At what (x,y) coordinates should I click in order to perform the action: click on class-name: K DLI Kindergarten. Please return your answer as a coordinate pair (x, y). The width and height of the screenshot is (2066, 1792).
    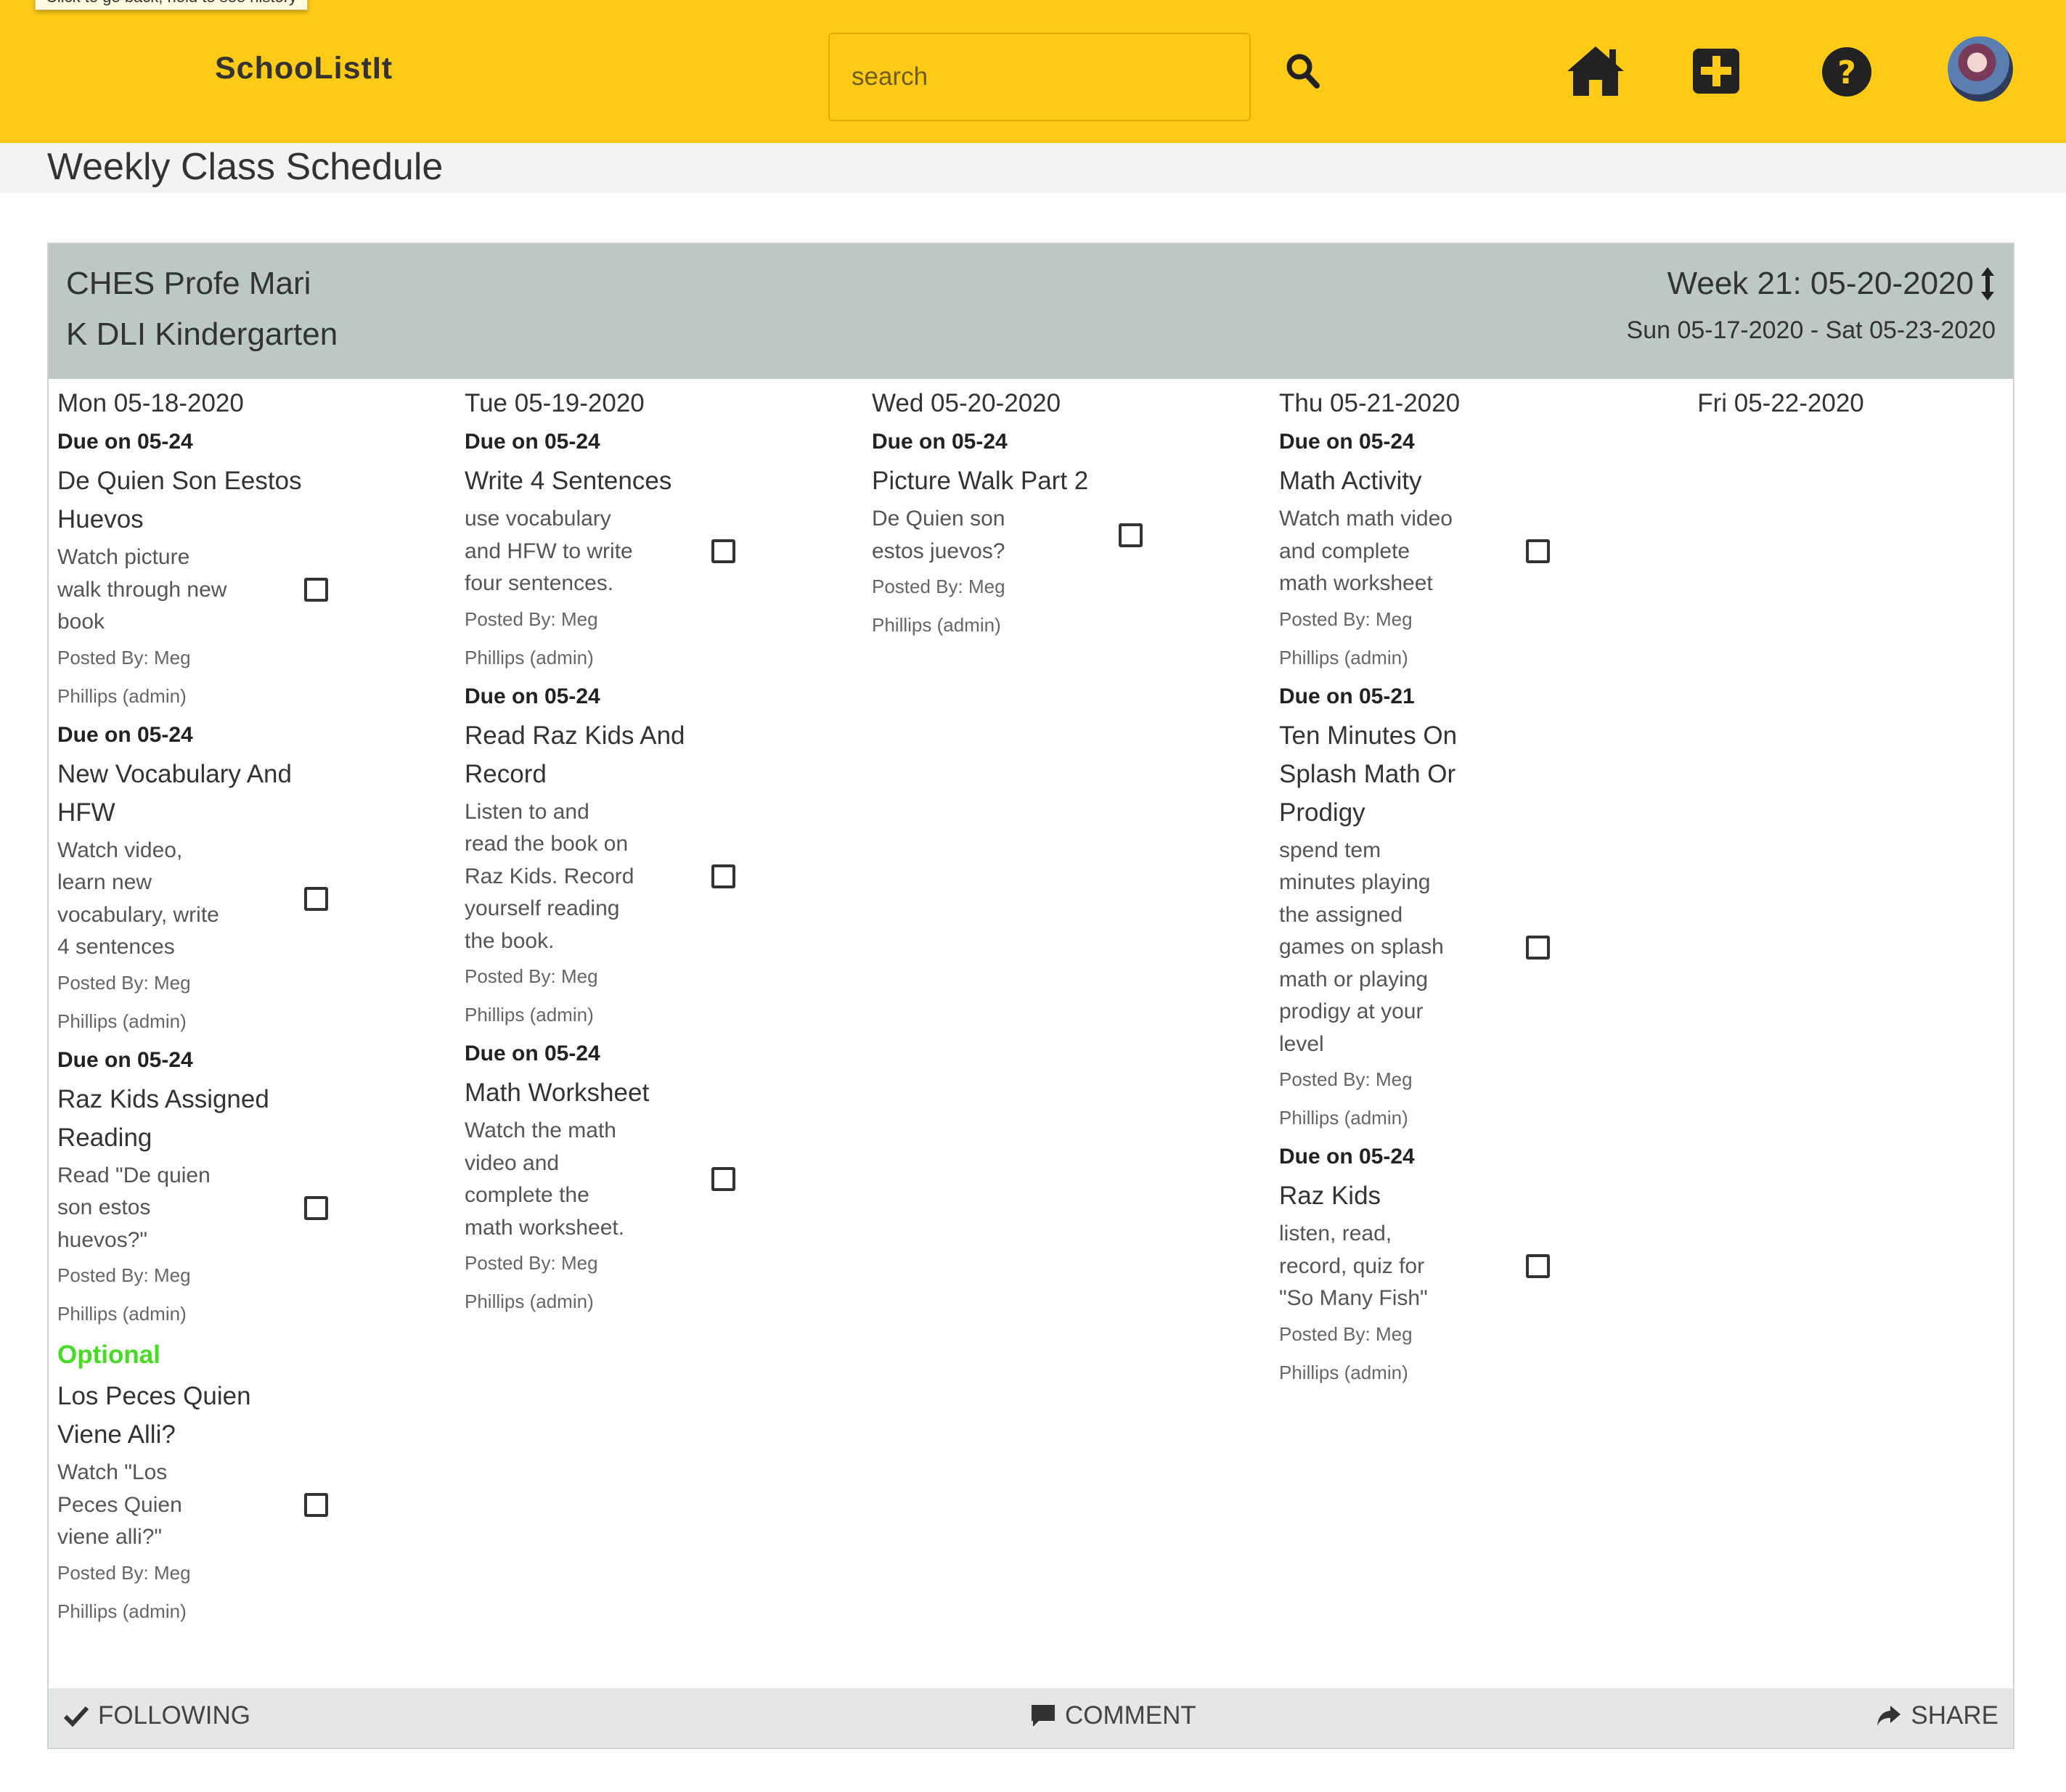
    Looking at the image, I should click on (202, 334).